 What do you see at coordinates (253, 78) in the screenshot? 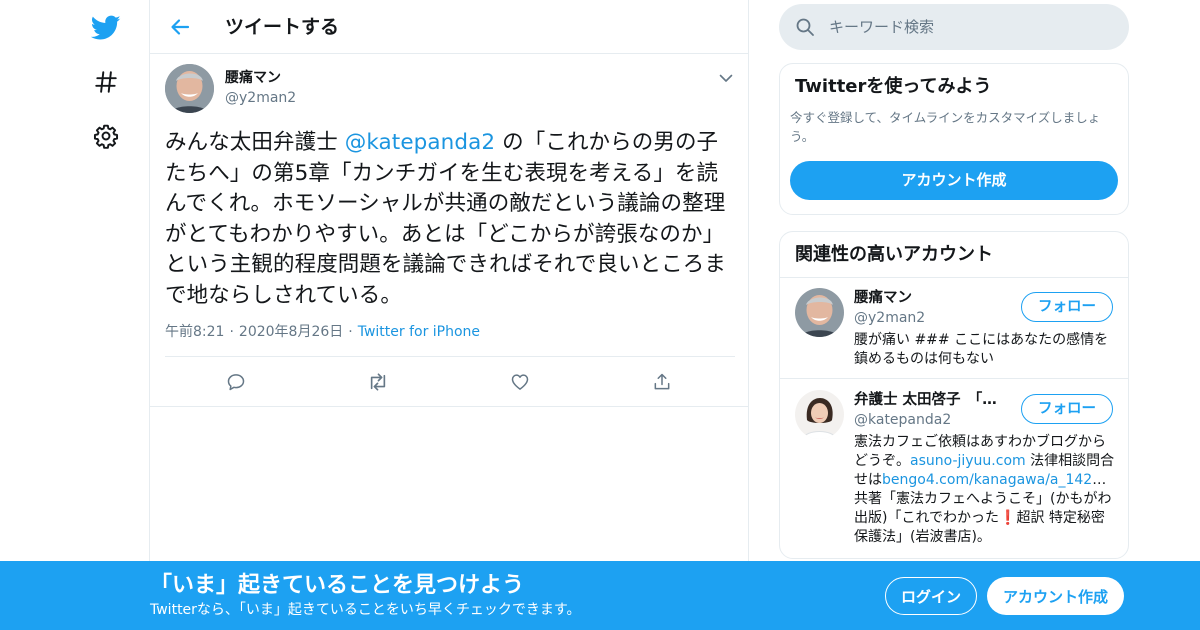
I see `author-name: 腰痛マン` at bounding box center [253, 78].